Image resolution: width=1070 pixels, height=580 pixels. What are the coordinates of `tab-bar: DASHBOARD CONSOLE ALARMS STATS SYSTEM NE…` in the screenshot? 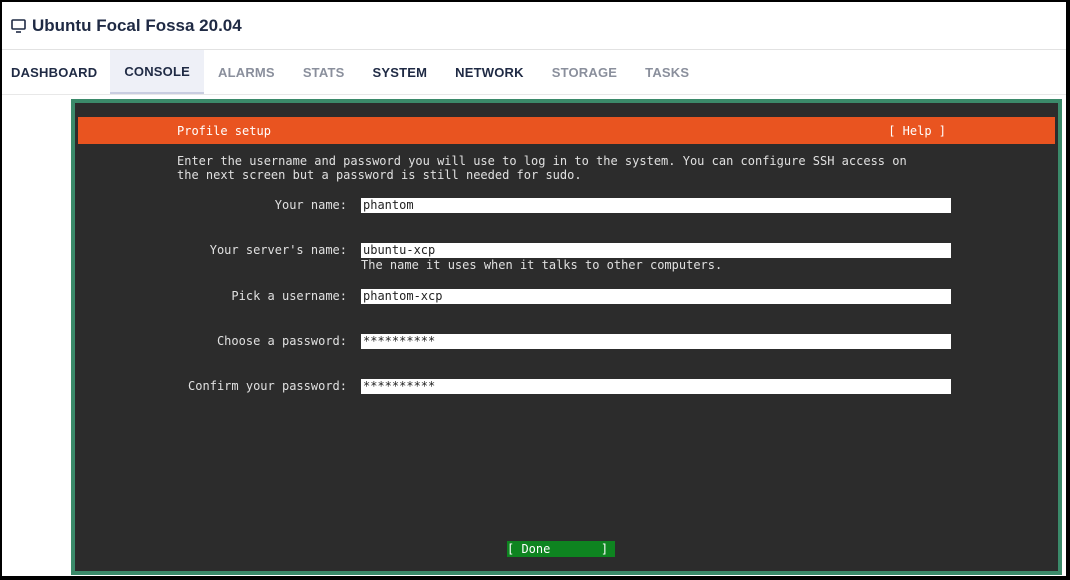 It's located at (534, 72).